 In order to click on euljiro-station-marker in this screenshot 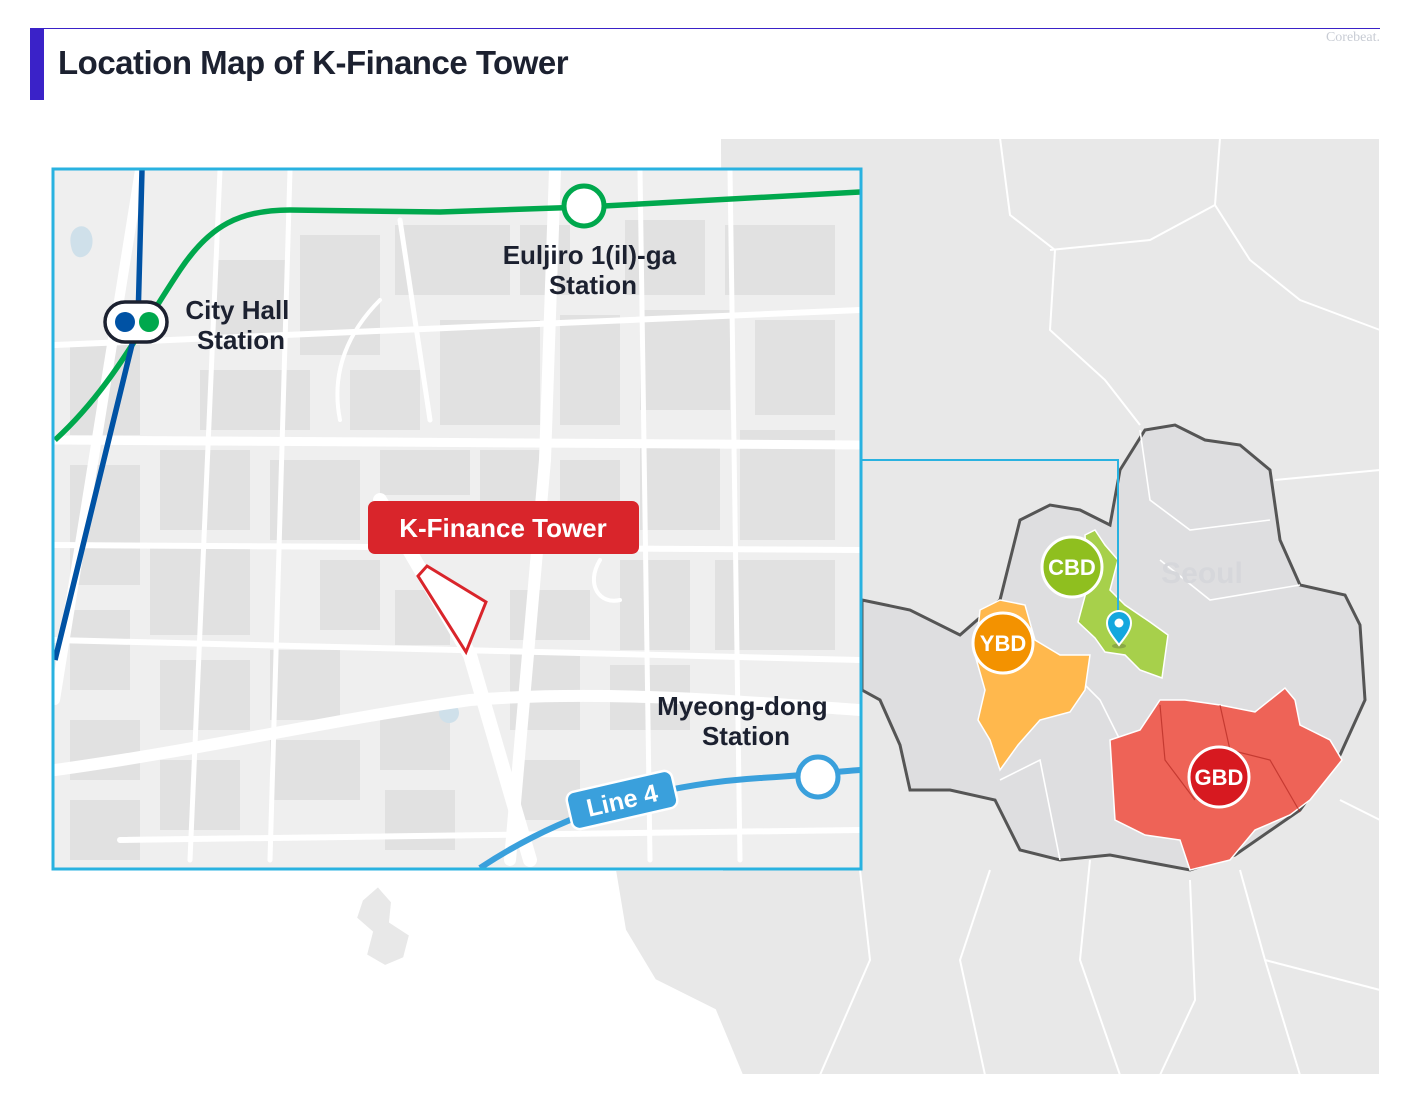, I will do `click(584, 206)`.